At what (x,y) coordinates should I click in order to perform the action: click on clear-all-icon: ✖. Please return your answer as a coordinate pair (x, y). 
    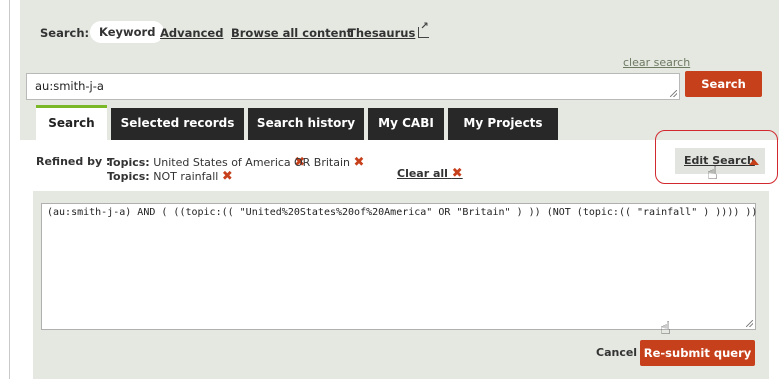
    Looking at the image, I should click on (457, 173).